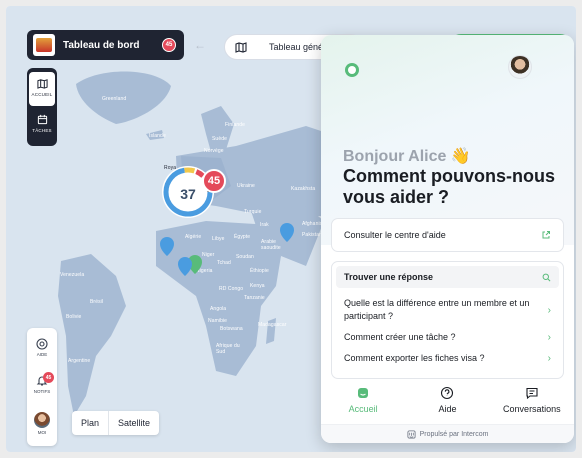  I want to click on nav-tab-label: Conversations, so click(532, 409).